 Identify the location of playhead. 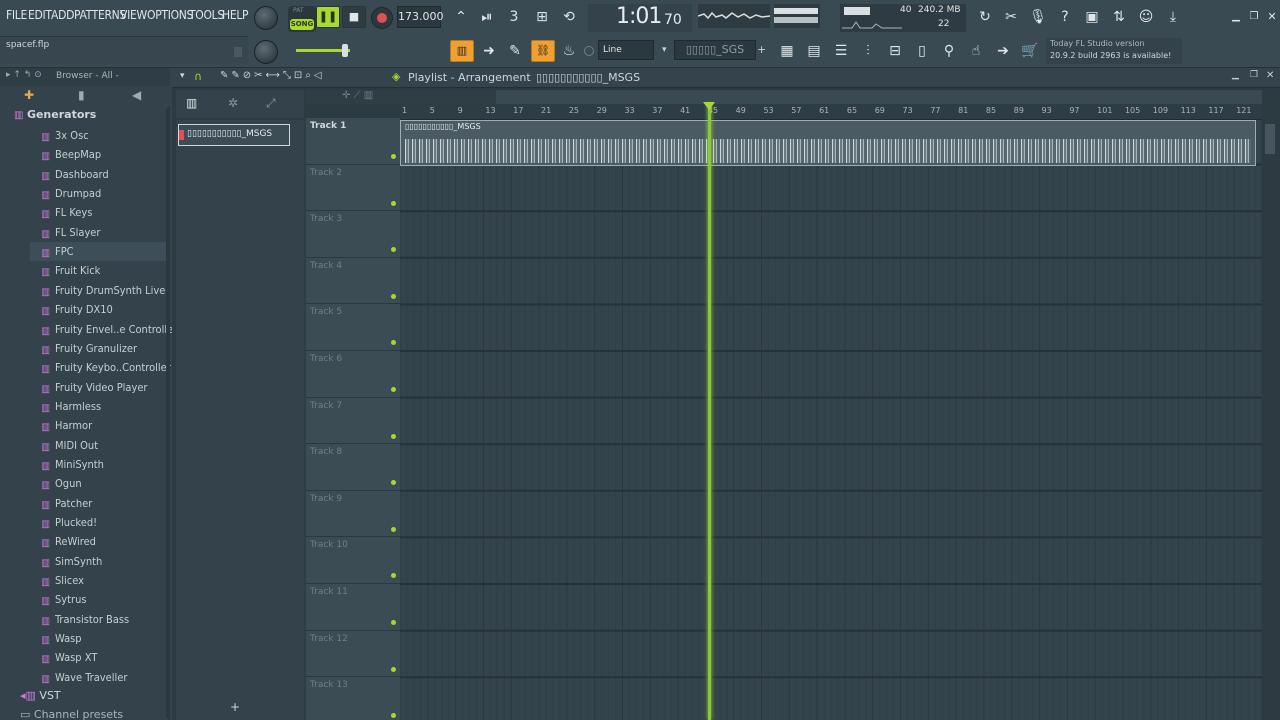
(709, 411).